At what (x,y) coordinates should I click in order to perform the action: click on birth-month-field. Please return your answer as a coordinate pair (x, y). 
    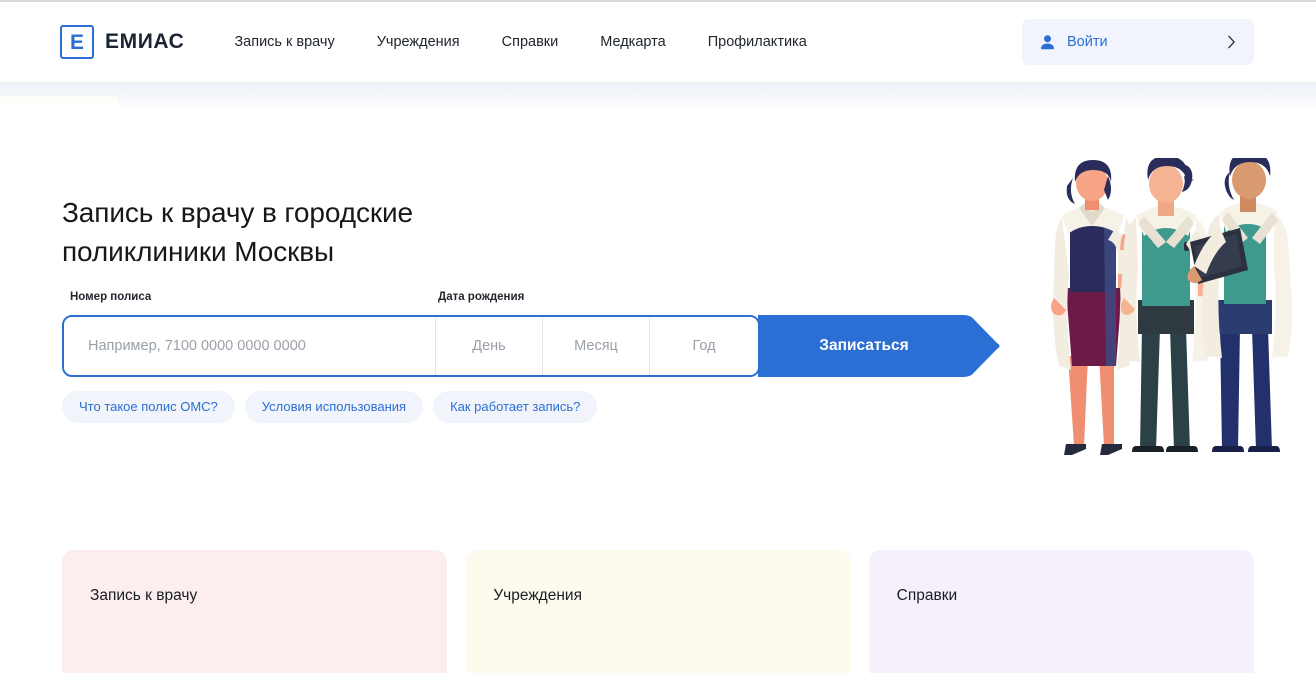
    Looking at the image, I should click on (596, 346).